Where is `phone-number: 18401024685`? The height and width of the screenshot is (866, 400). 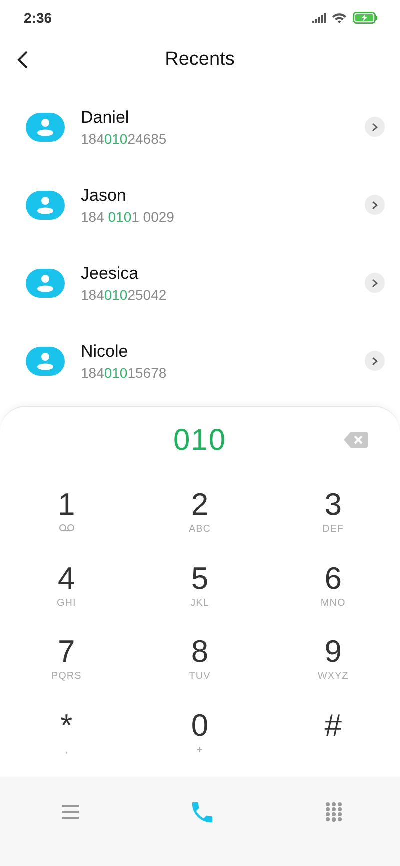
phone-number: 18401024685 is located at coordinates (124, 138).